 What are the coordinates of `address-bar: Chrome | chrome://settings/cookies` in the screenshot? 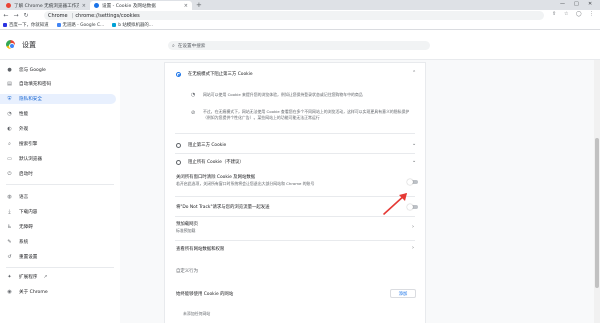 It's located at (294, 15).